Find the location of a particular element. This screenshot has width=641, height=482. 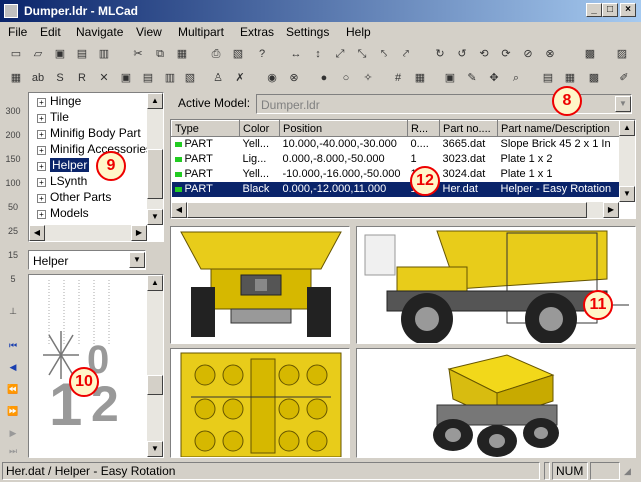

text-icon: ab is located at coordinates (38, 78).